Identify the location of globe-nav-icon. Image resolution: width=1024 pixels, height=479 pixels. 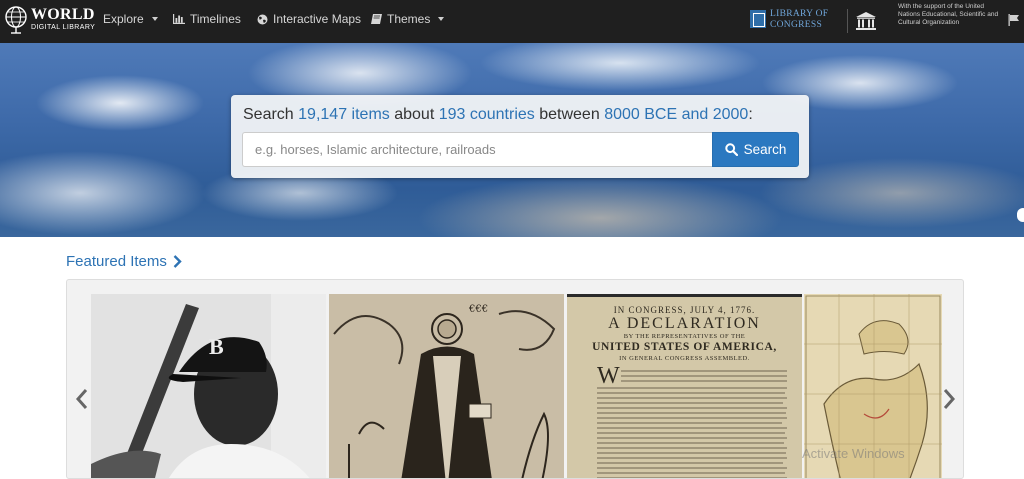
(262, 19).